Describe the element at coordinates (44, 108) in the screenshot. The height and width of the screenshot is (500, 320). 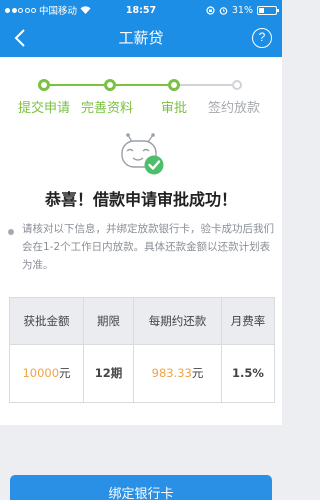
I see `step-label-submitted: 提交申请` at that location.